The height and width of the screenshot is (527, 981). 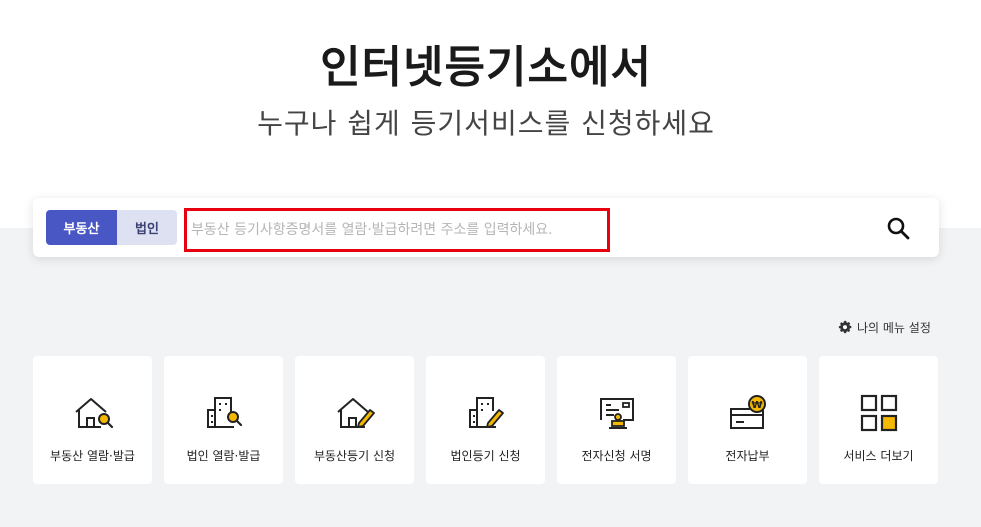 What do you see at coordinates (616, 456) in the screenshot?
I see `card-label: 전자신청 서명` at bounding box center [616, 456].